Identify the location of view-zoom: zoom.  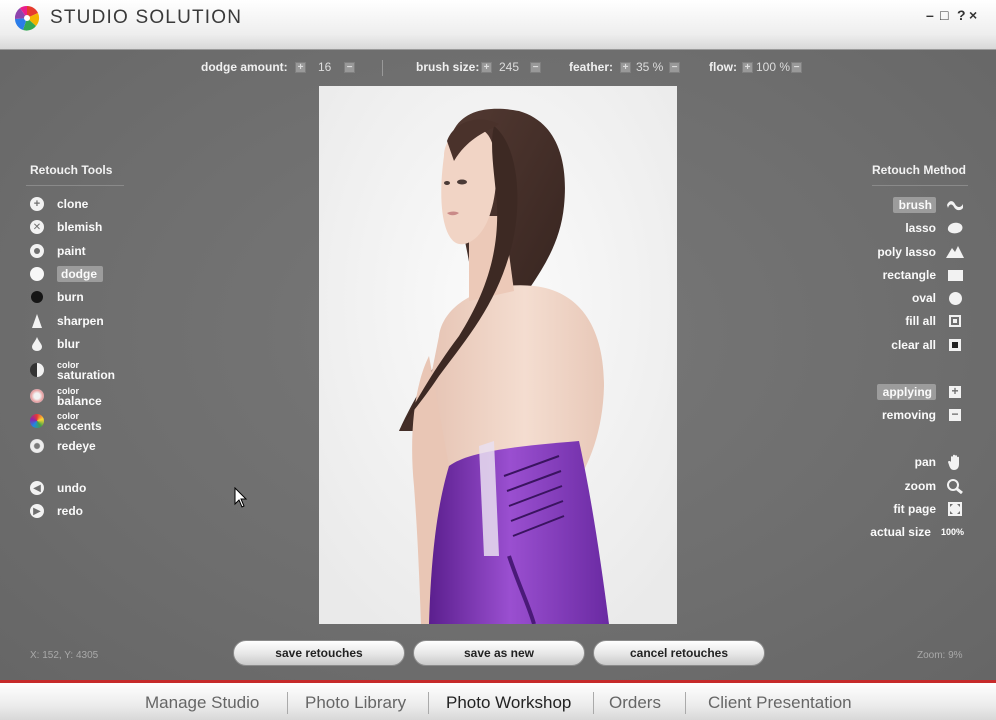
(934, 486).